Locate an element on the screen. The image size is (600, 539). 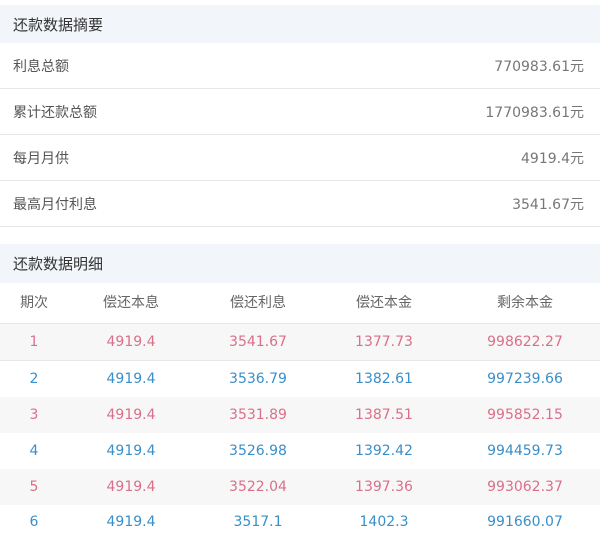
table-row: 1 4919.4 3541.67 1377.73 998622.27 is located at coordinates (300, 342).